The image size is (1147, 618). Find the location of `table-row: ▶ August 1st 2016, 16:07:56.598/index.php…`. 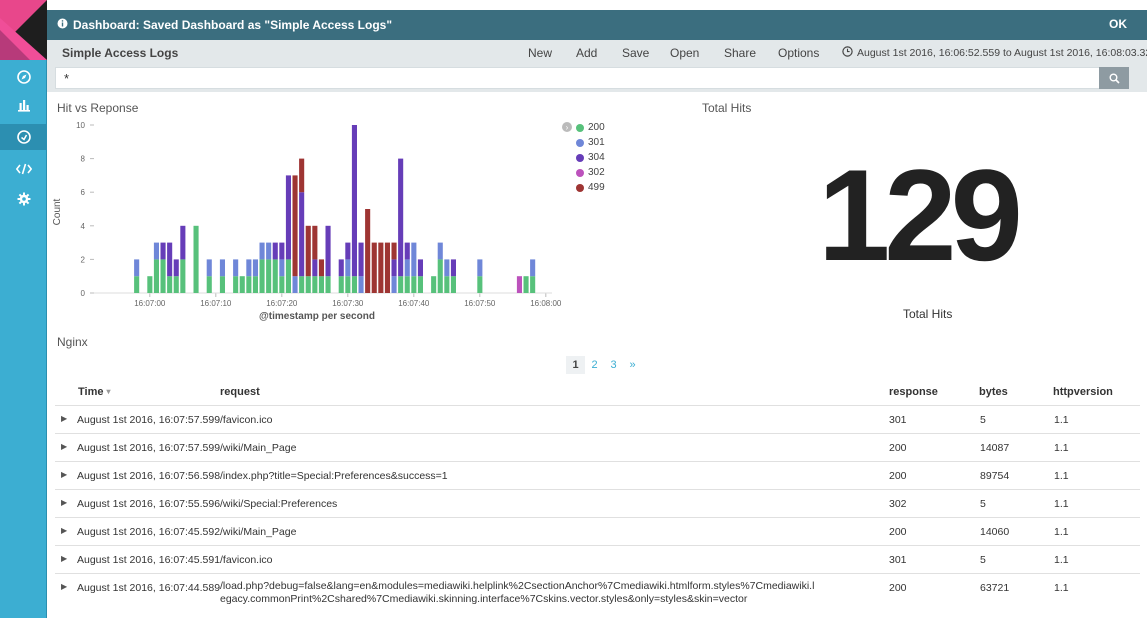

table-row: ▶ August 1st 2016, 16:07:56.598/index.php… is located at coordinates (597, 475).